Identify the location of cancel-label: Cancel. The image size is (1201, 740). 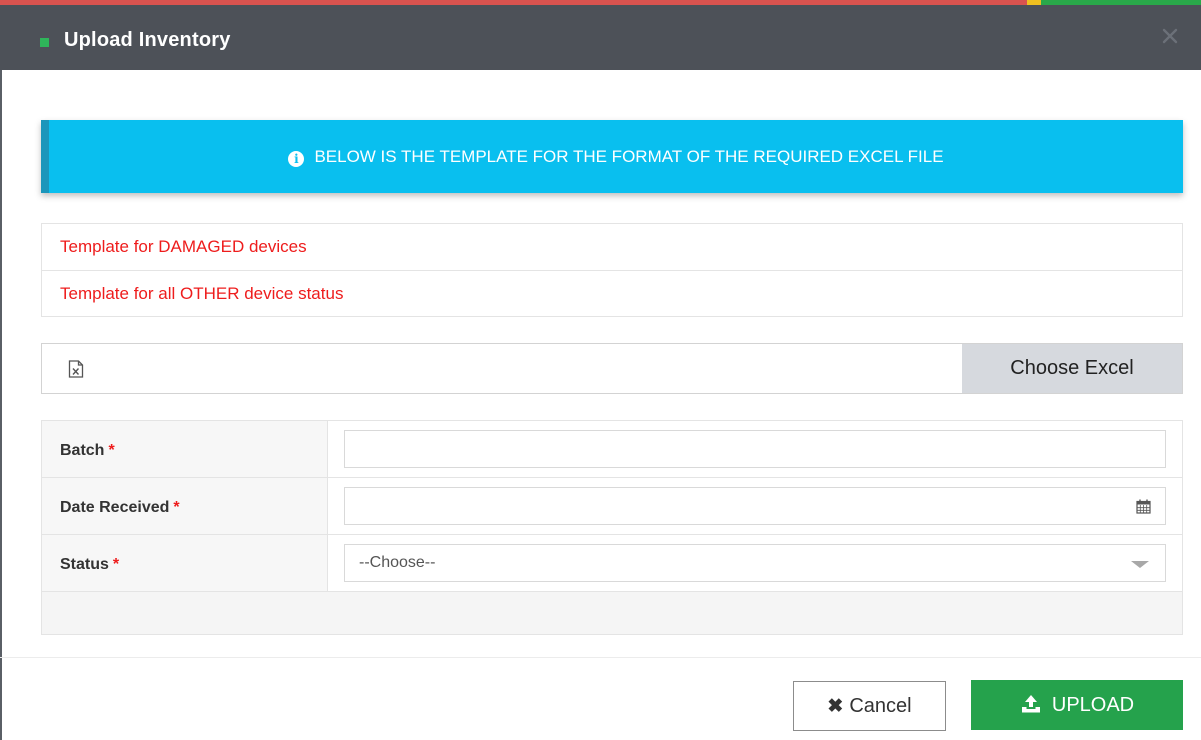
(880, 706).